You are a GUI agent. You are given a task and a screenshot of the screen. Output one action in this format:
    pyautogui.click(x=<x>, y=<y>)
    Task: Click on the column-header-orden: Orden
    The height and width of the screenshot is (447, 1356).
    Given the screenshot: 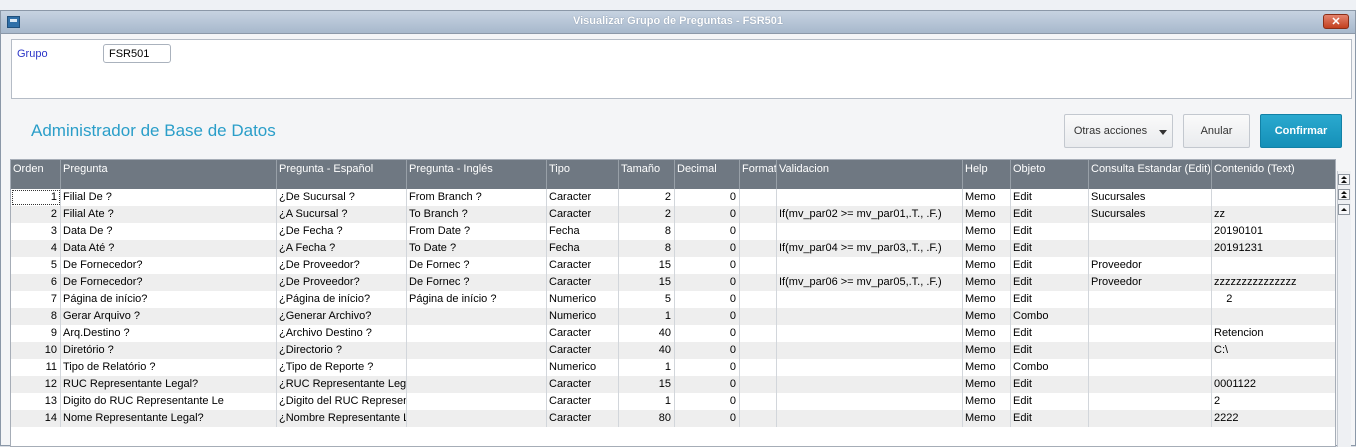 What is the action you would take?
    pyautogui.click(x=36, y=174)
    